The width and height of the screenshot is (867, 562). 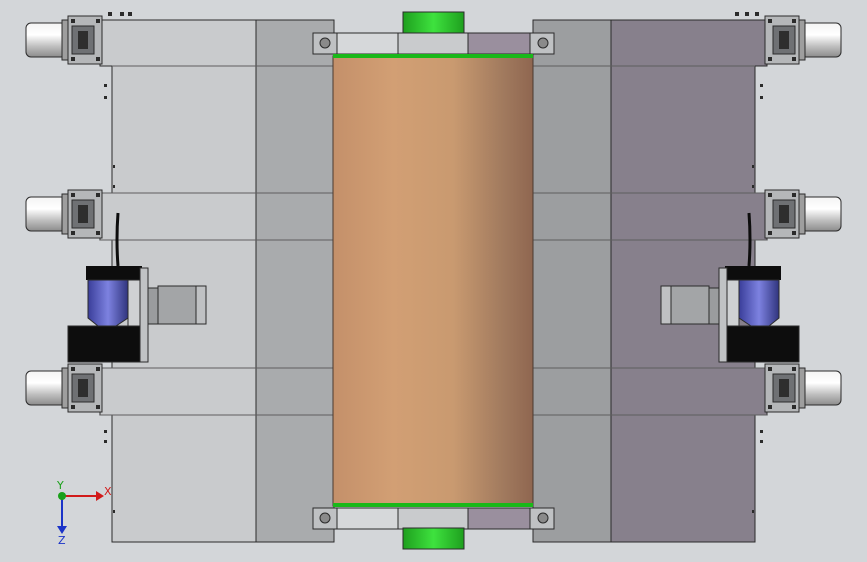 I want to click on left-rail-mid, so click(x=178, y=216).